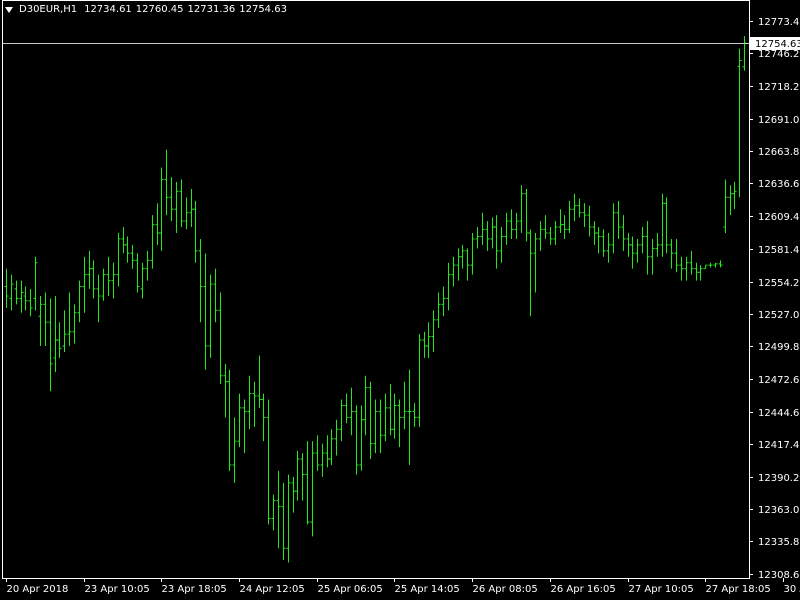 The width and height of the screenshot is (800, 600). What do you see at coordinates (779, 152) in the screenshot?
I see `y-tick-label: 12663.80` at bounding box center [779, 152].